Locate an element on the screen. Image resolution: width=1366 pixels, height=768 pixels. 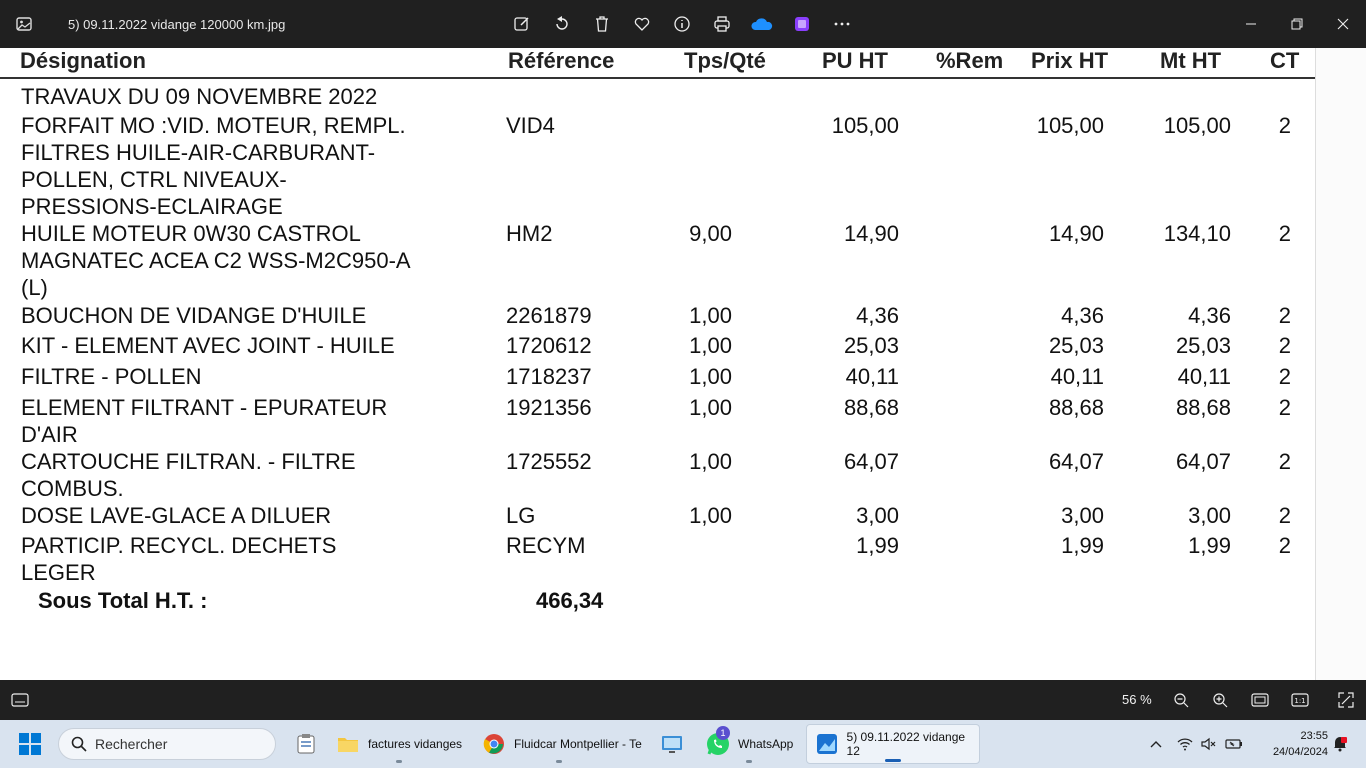
item-unit-price: 4,36 is located at coordinates (877, 315).